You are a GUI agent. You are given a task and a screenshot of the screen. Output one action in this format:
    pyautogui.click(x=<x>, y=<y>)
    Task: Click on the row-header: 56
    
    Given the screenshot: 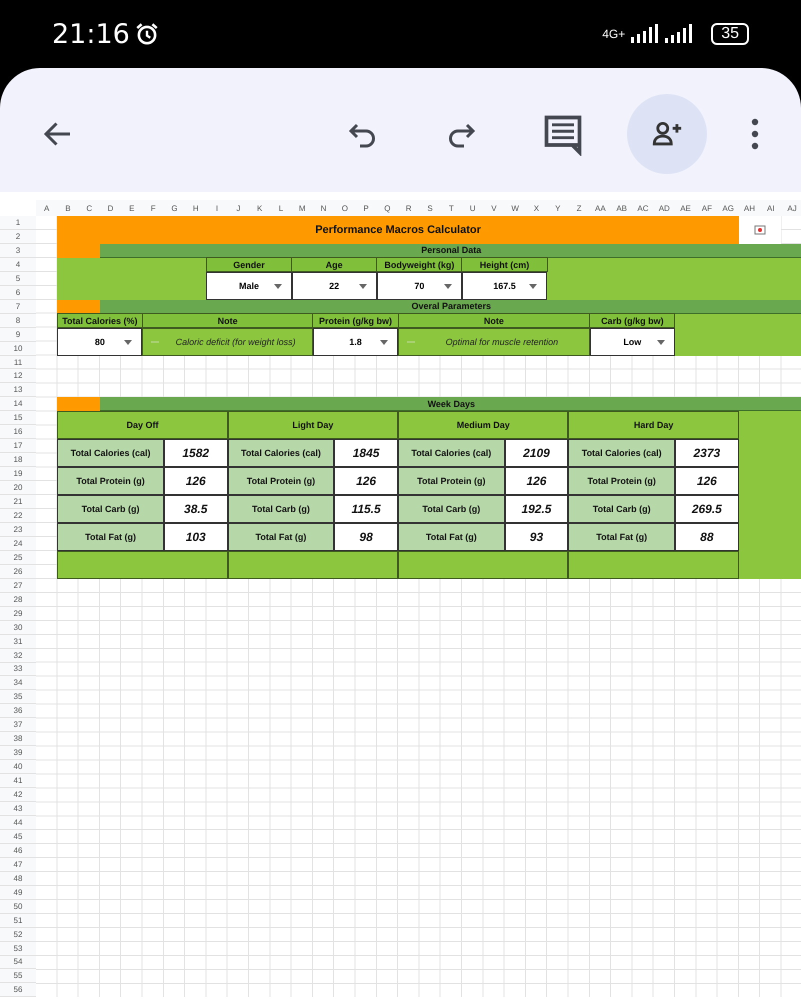 What is the action you would take?
    pyautogui.click(x=18, y=990)
    